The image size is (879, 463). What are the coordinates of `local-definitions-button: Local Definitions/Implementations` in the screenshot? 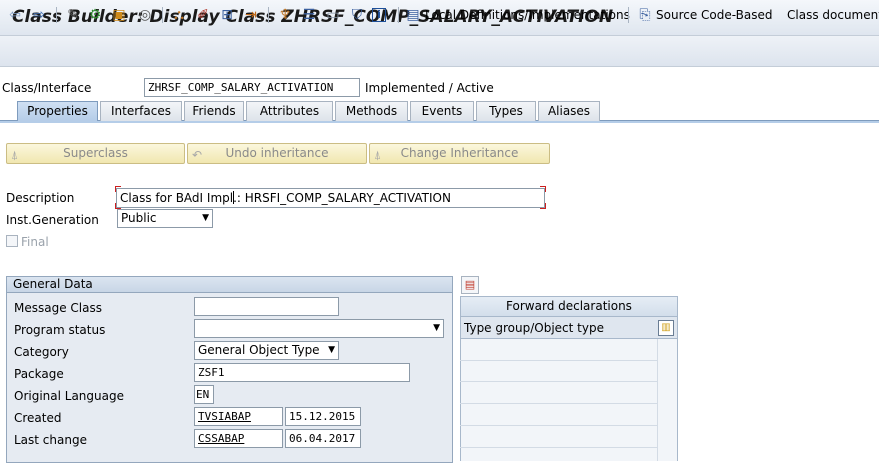 It's located at (527, 15).